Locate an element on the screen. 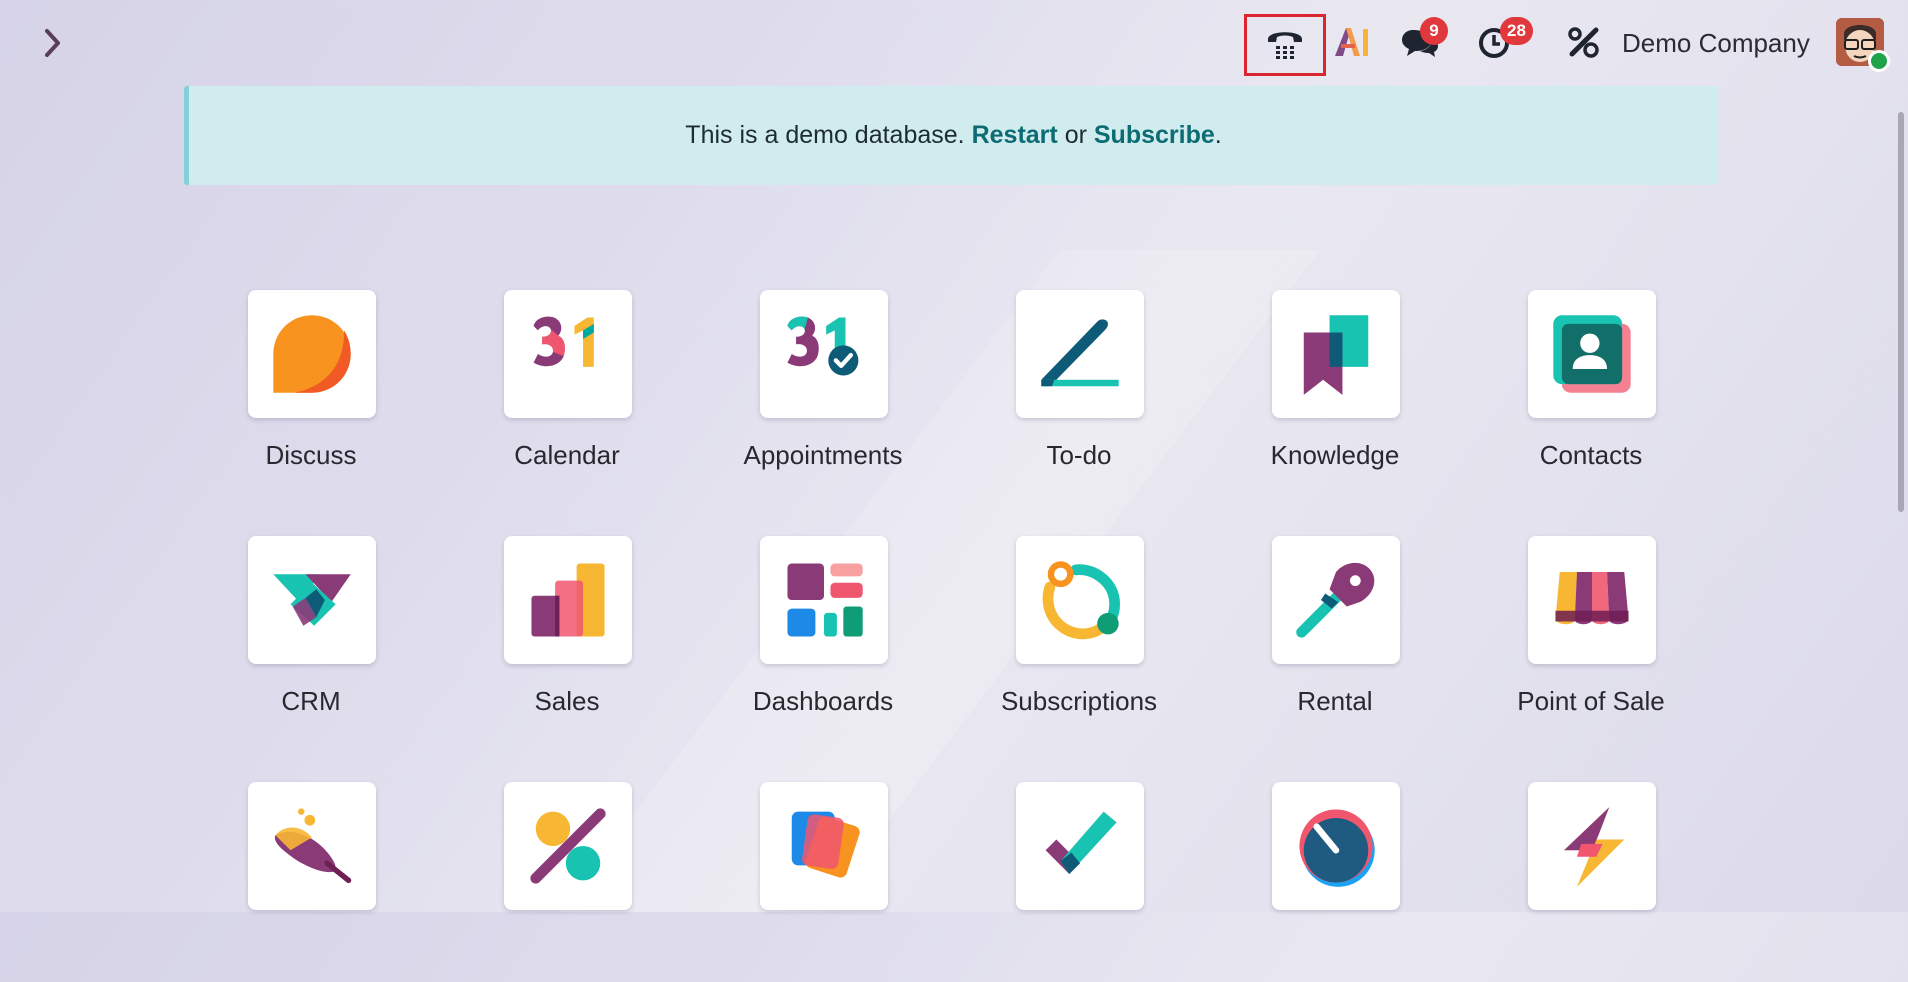  app-label: Dashboards is located at coordinates (823, 701).